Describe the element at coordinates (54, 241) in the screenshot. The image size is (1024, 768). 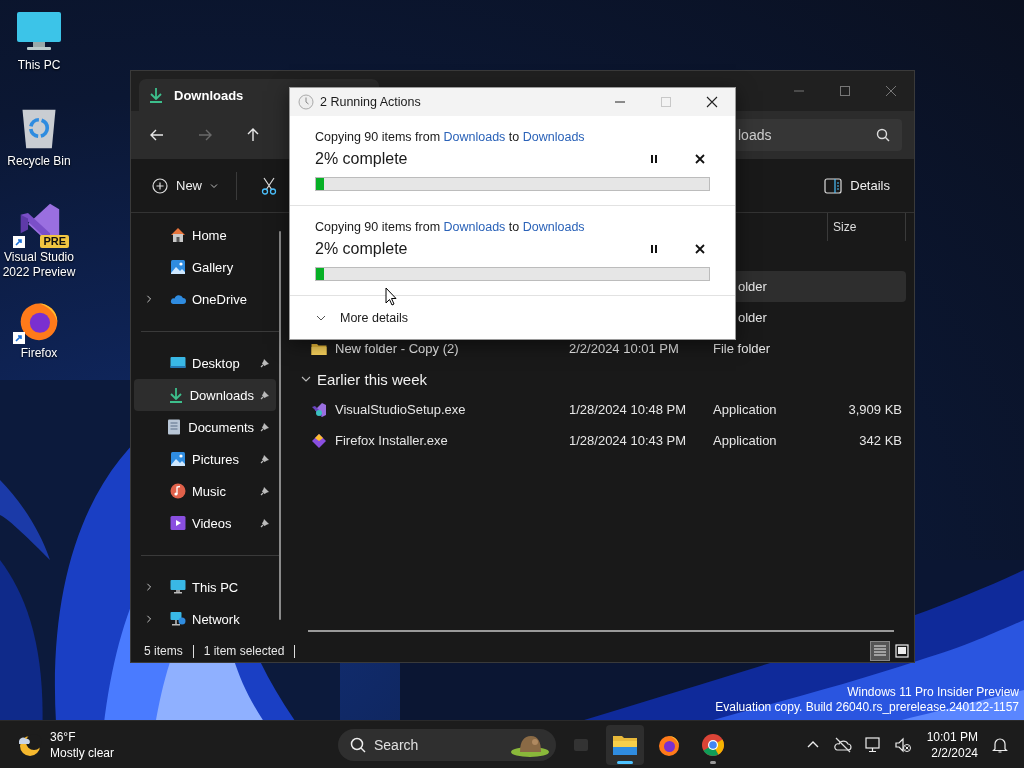
I see `preview-badge: PRE` at that location.